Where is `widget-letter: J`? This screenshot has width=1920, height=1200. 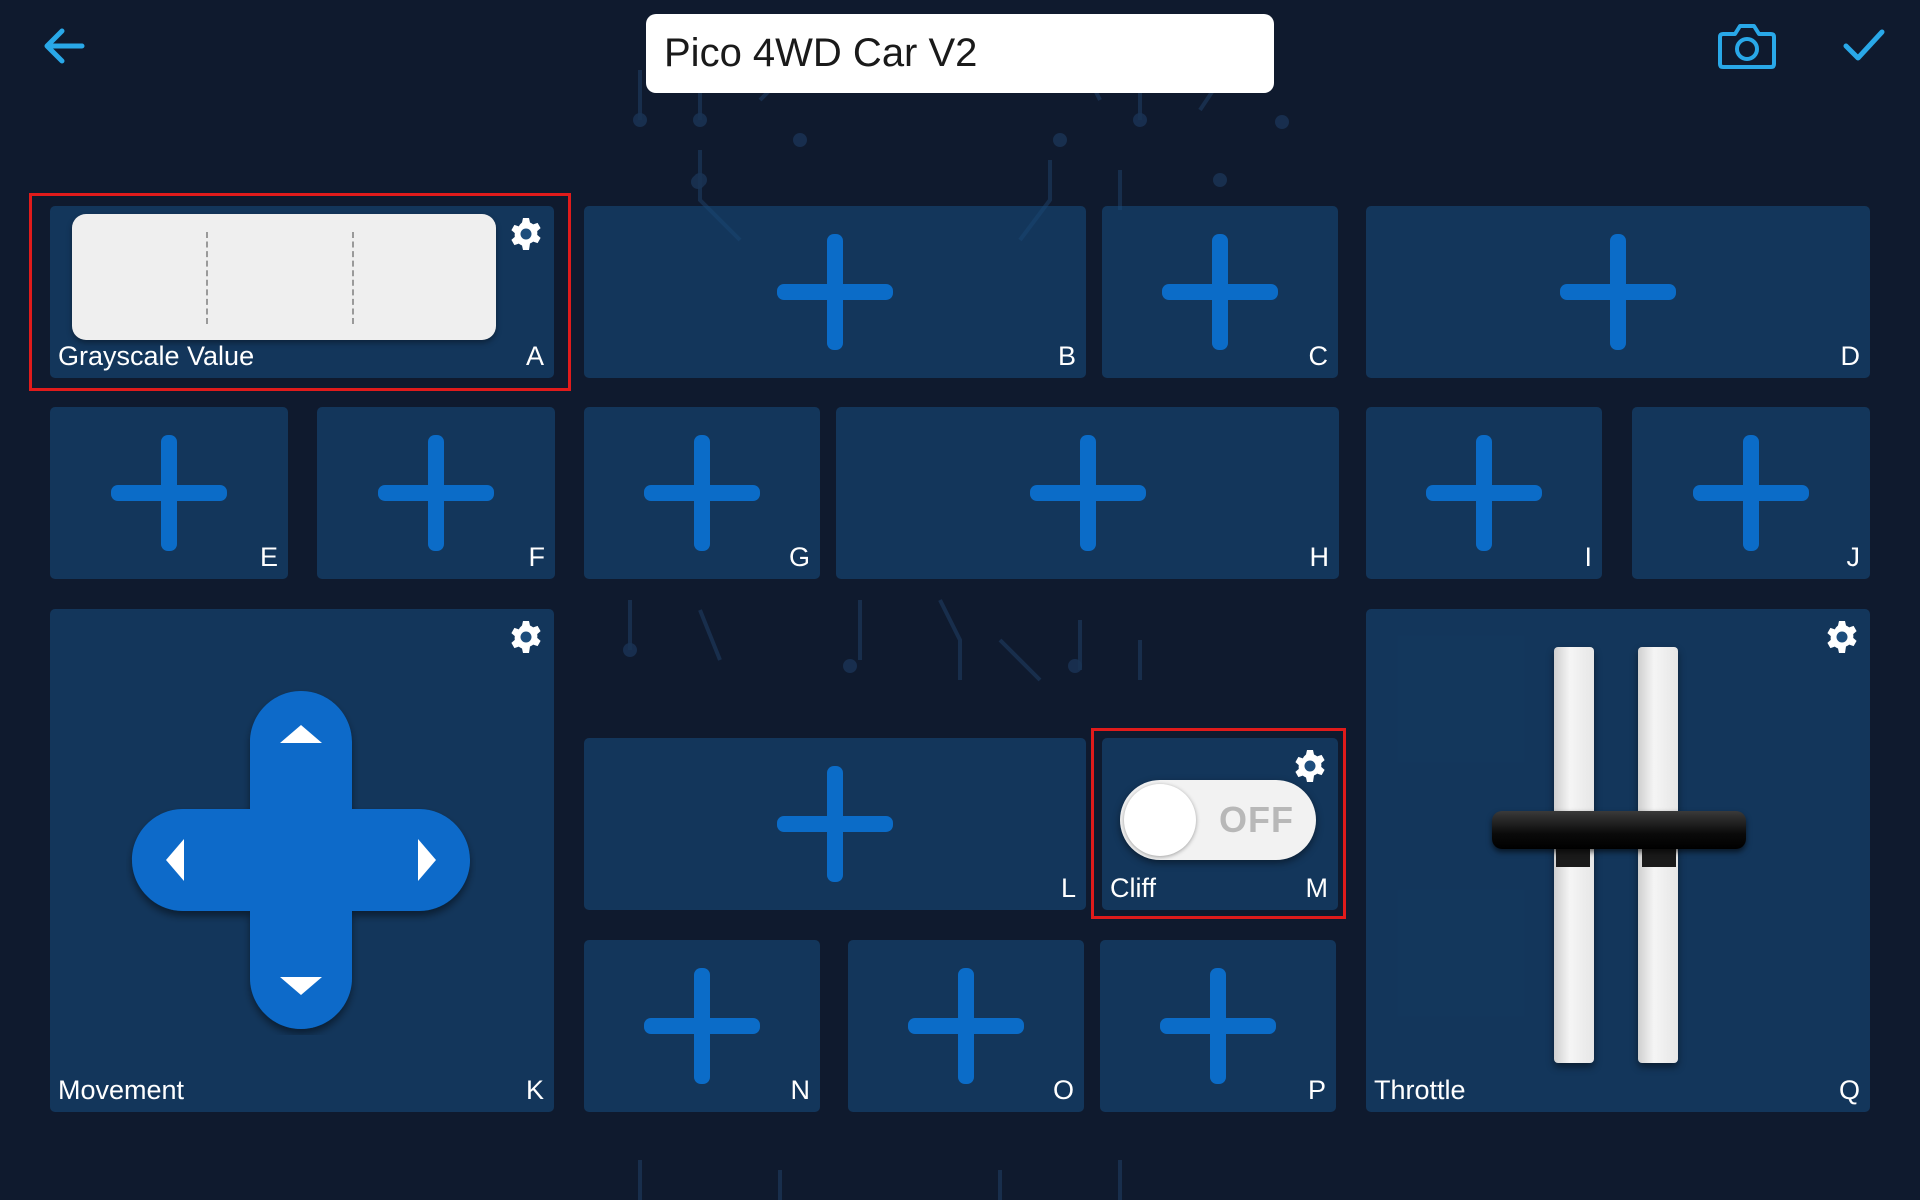
widget-letter: J is located at coordinates (1853, 557).